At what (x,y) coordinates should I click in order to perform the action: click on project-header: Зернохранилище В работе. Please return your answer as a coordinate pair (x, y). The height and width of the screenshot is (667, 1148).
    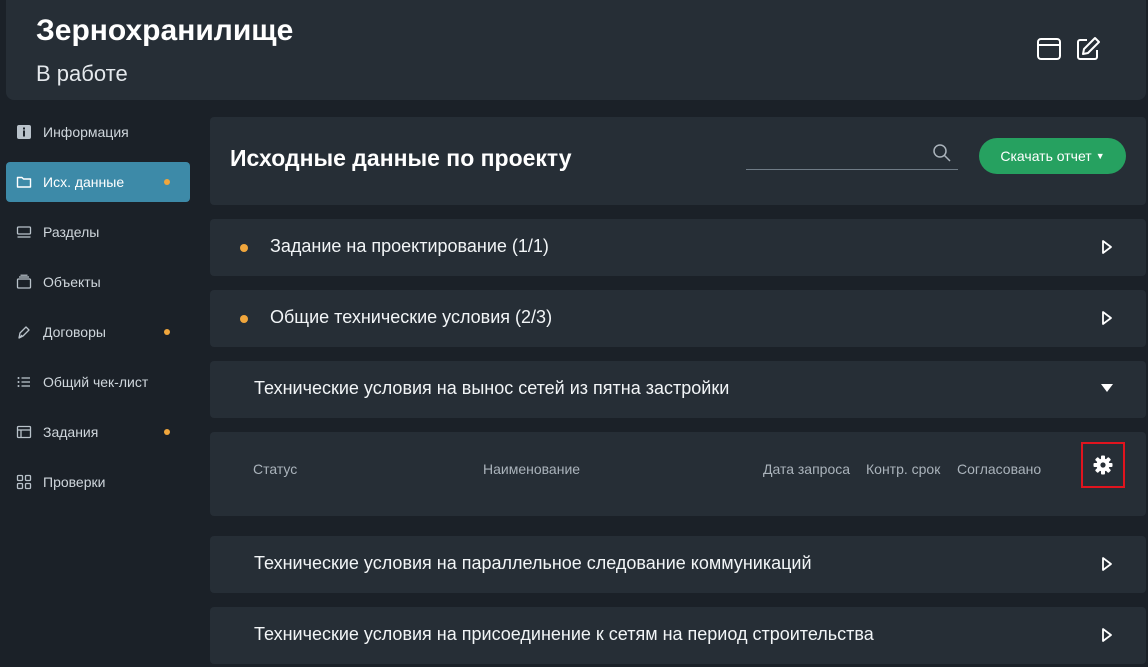
    Looking at the image, I should click on (576, 50).